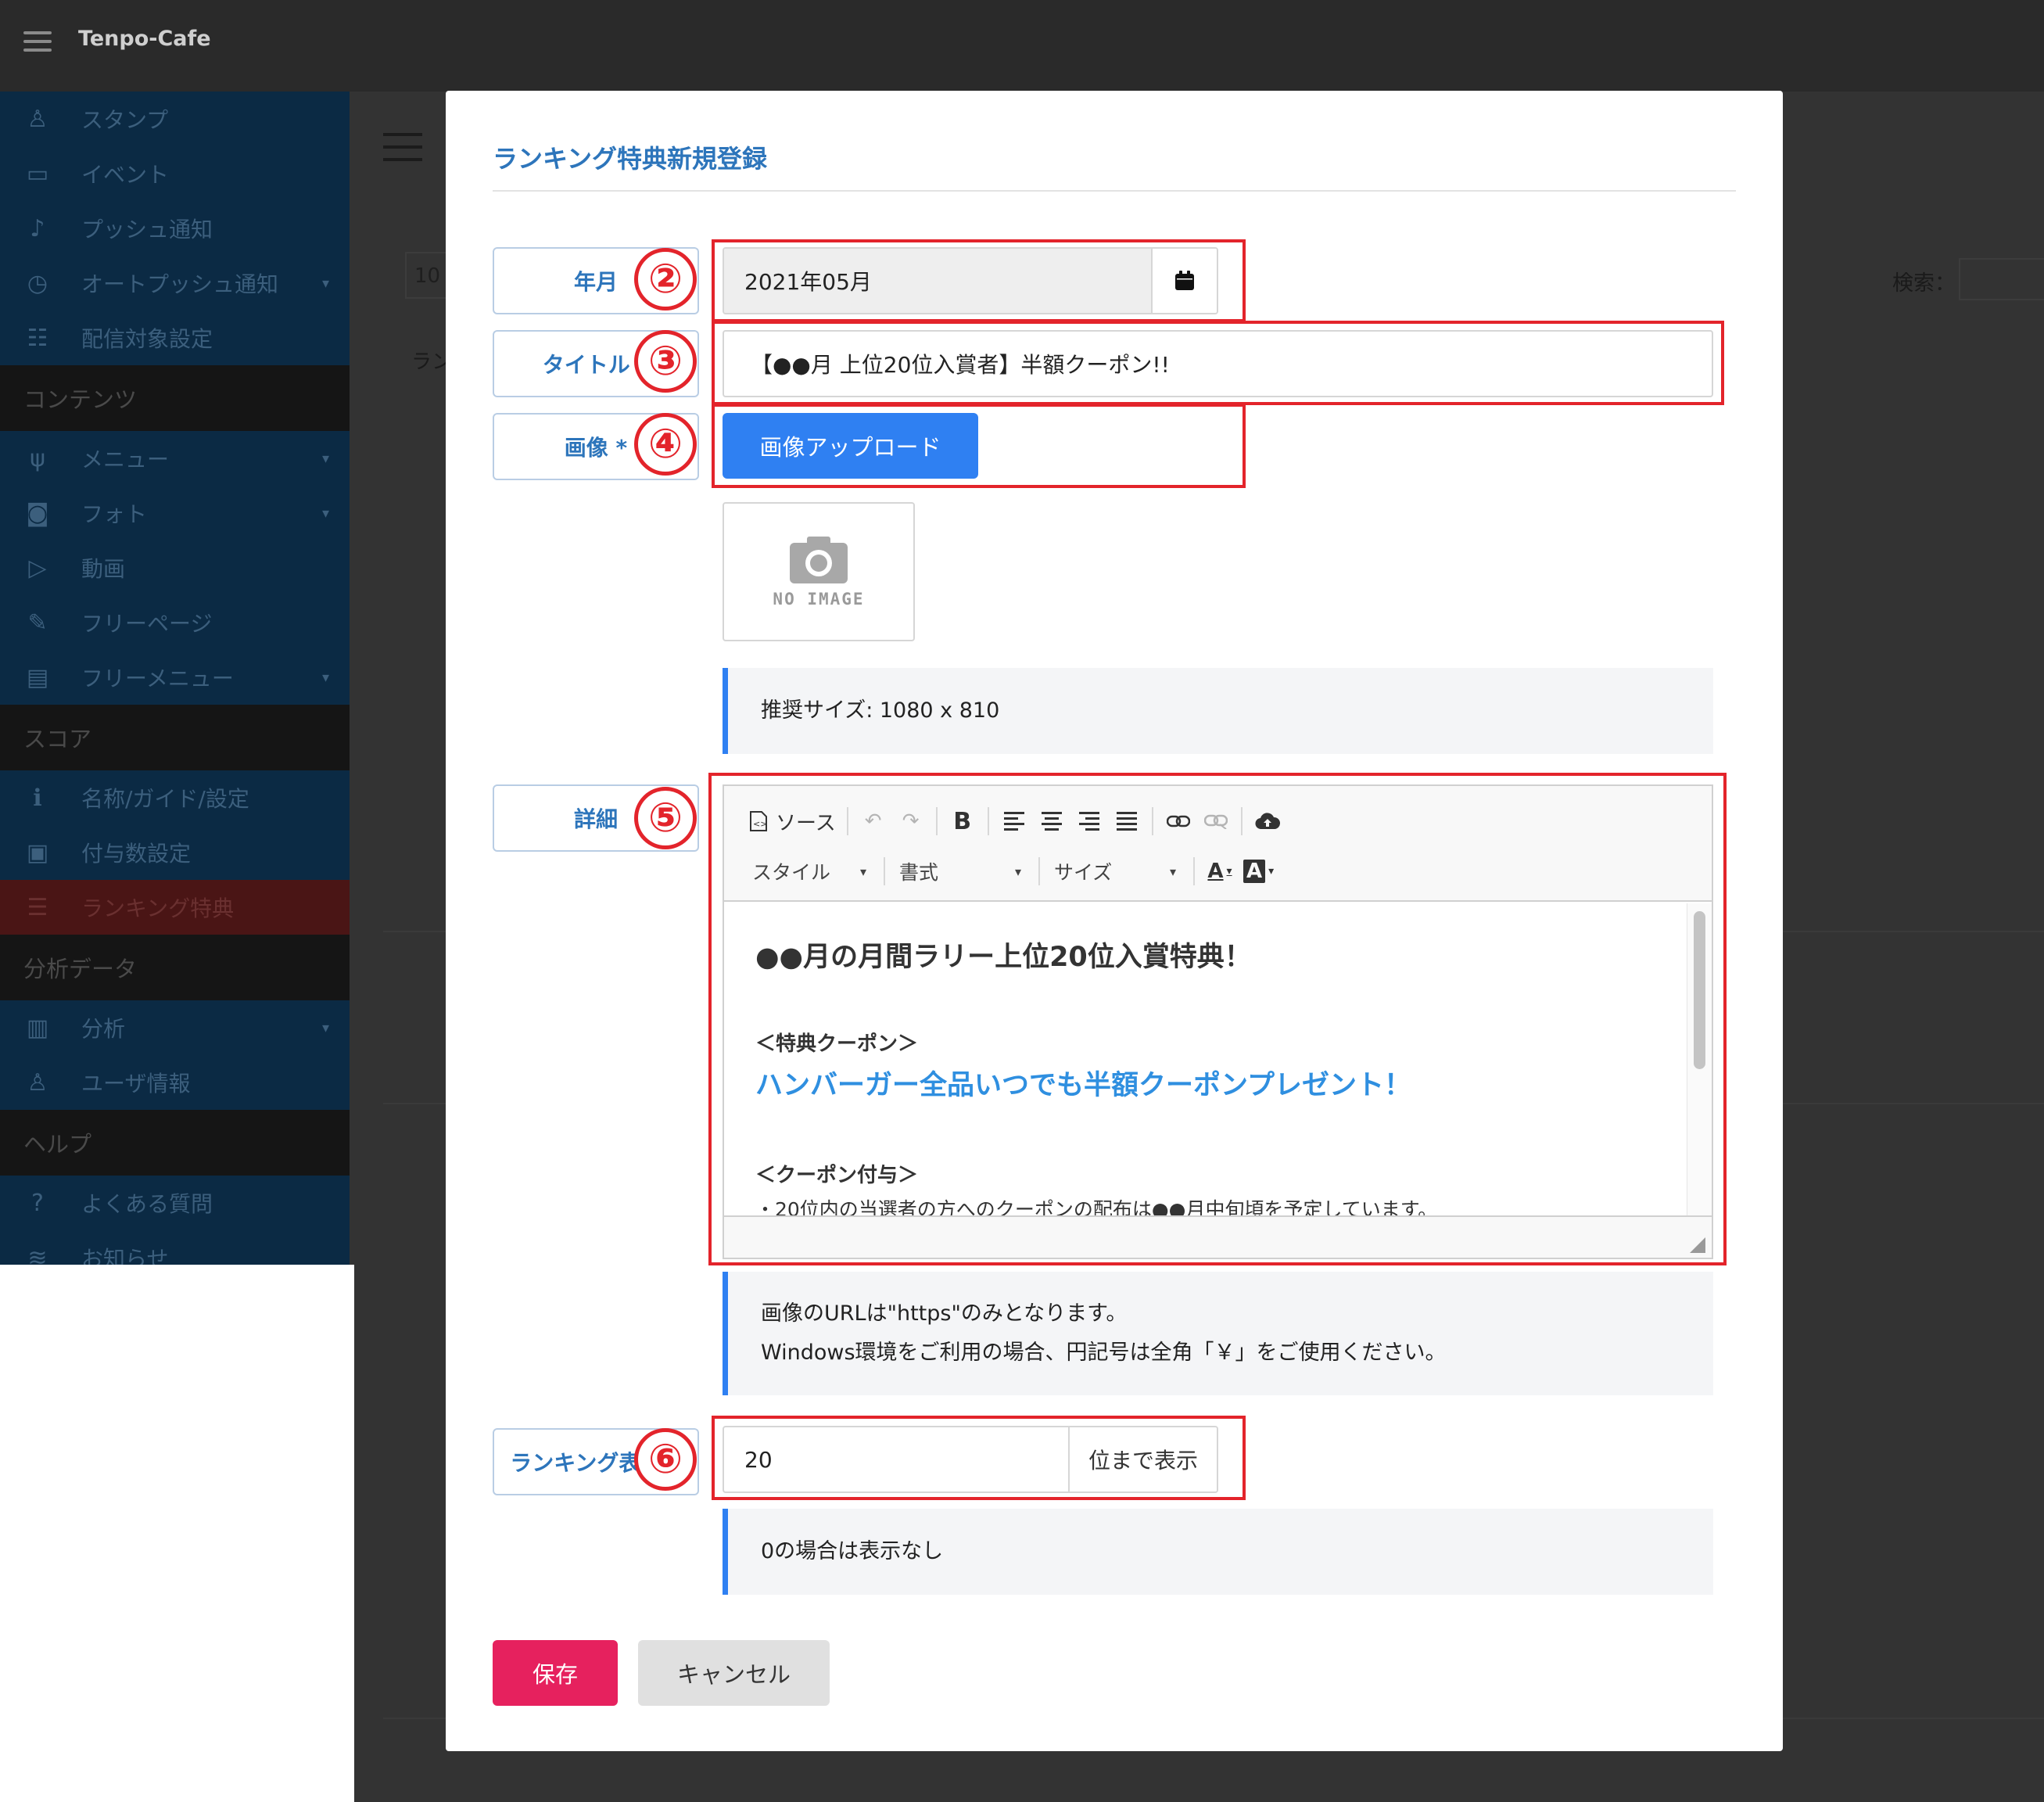  I want to click on bg-color-button: A ▾, so click(1258, 871).